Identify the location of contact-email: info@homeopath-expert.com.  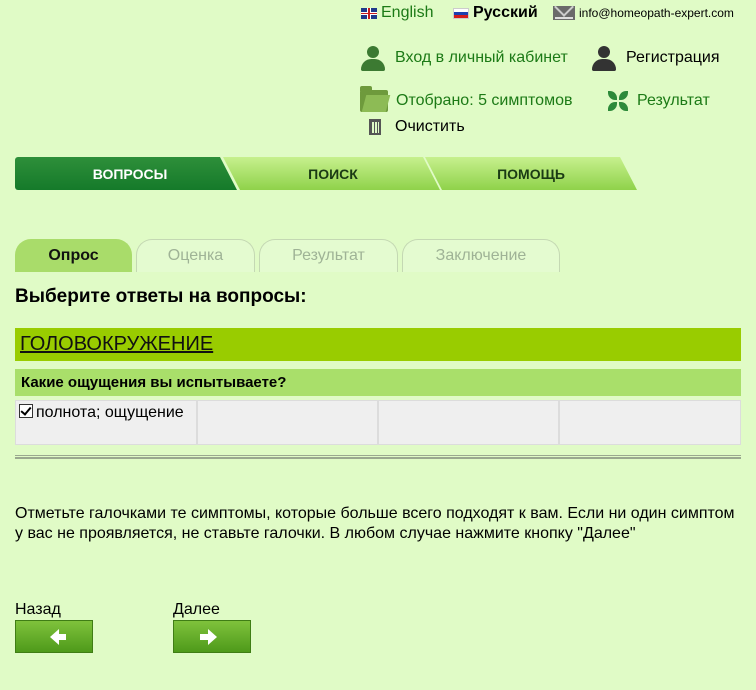
(643, 13).